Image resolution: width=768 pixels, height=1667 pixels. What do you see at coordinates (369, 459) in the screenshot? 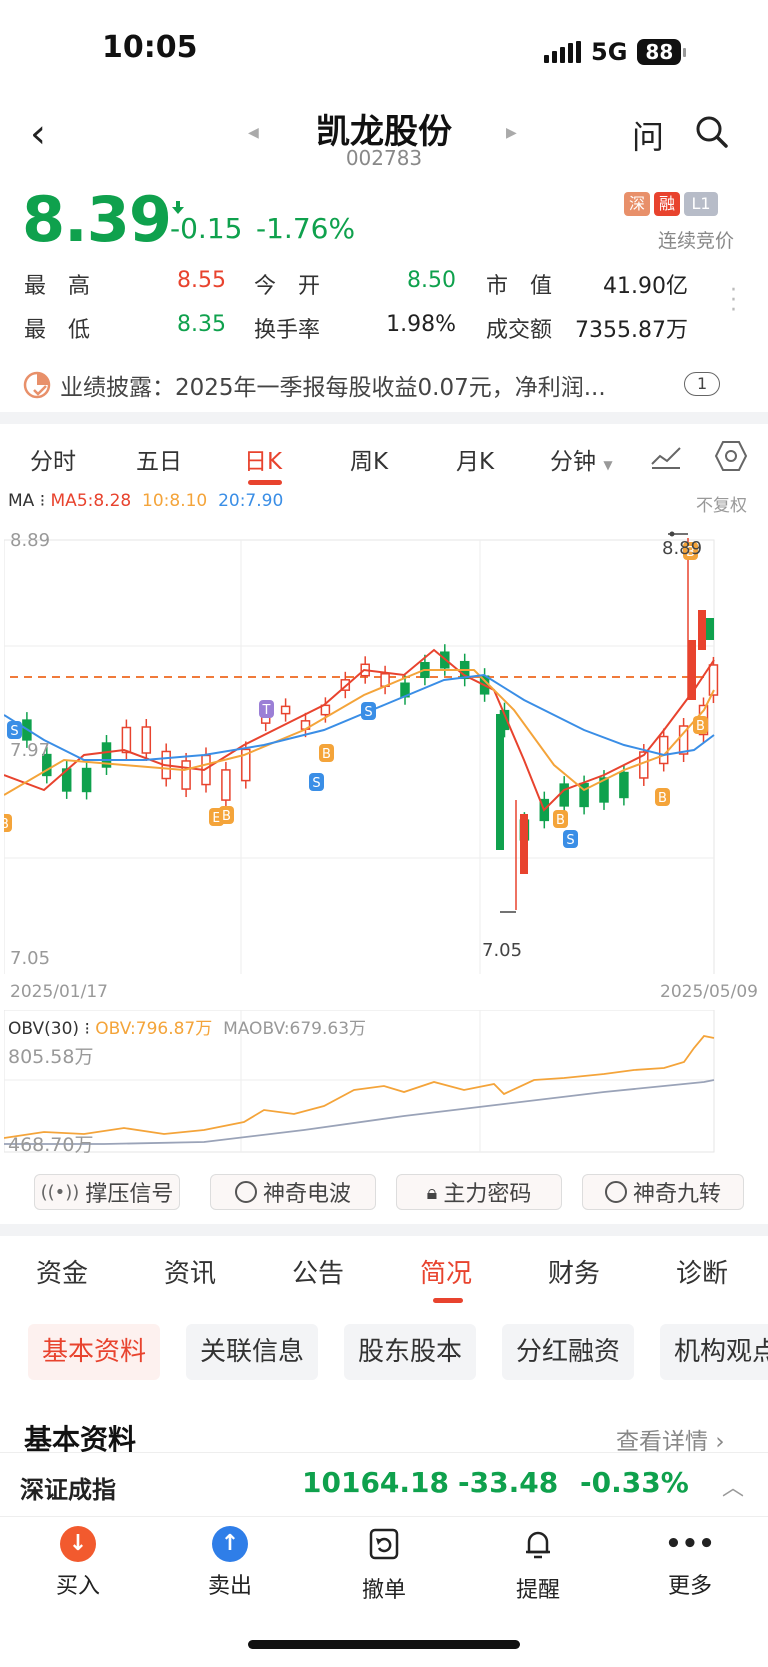
I see `tab-weekly-k: 周K` at bounding box center [369, 459].